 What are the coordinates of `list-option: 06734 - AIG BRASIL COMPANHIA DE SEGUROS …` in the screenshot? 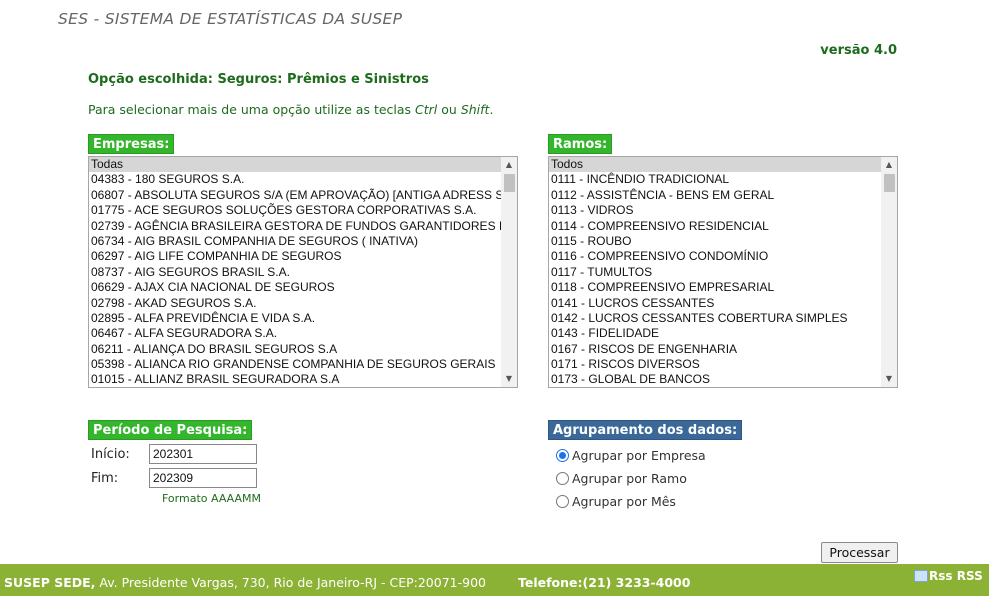 It's located at (295, 241).